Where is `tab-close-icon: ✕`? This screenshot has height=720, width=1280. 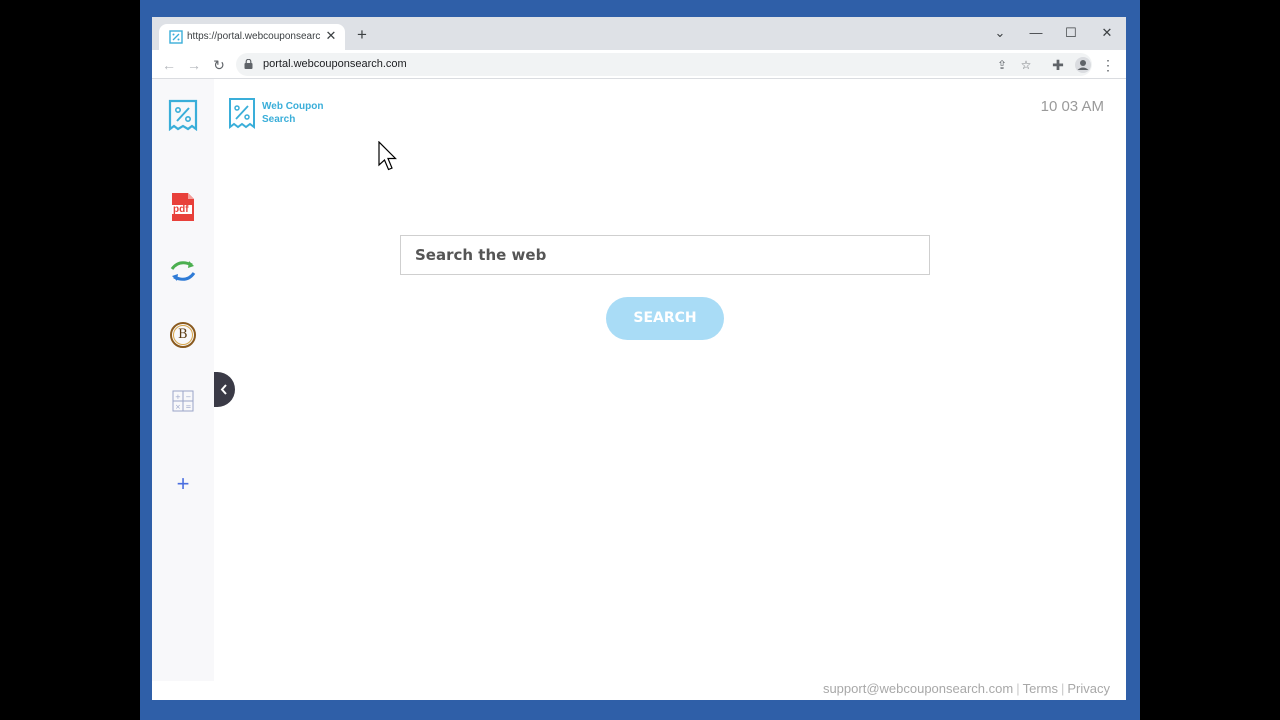
tab-close-icon: ✕ is located at coordinates (331, 36).